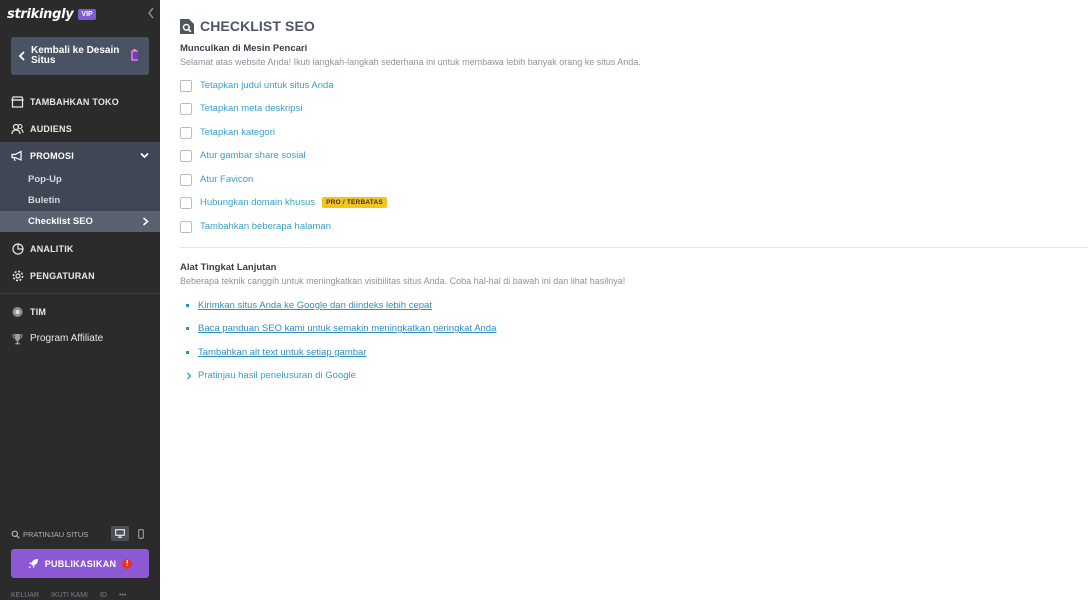  Describe the element at coordinates (80, 155) in the screenshot. I see `sidebar-item-promotion: PROMOSI` at that location.